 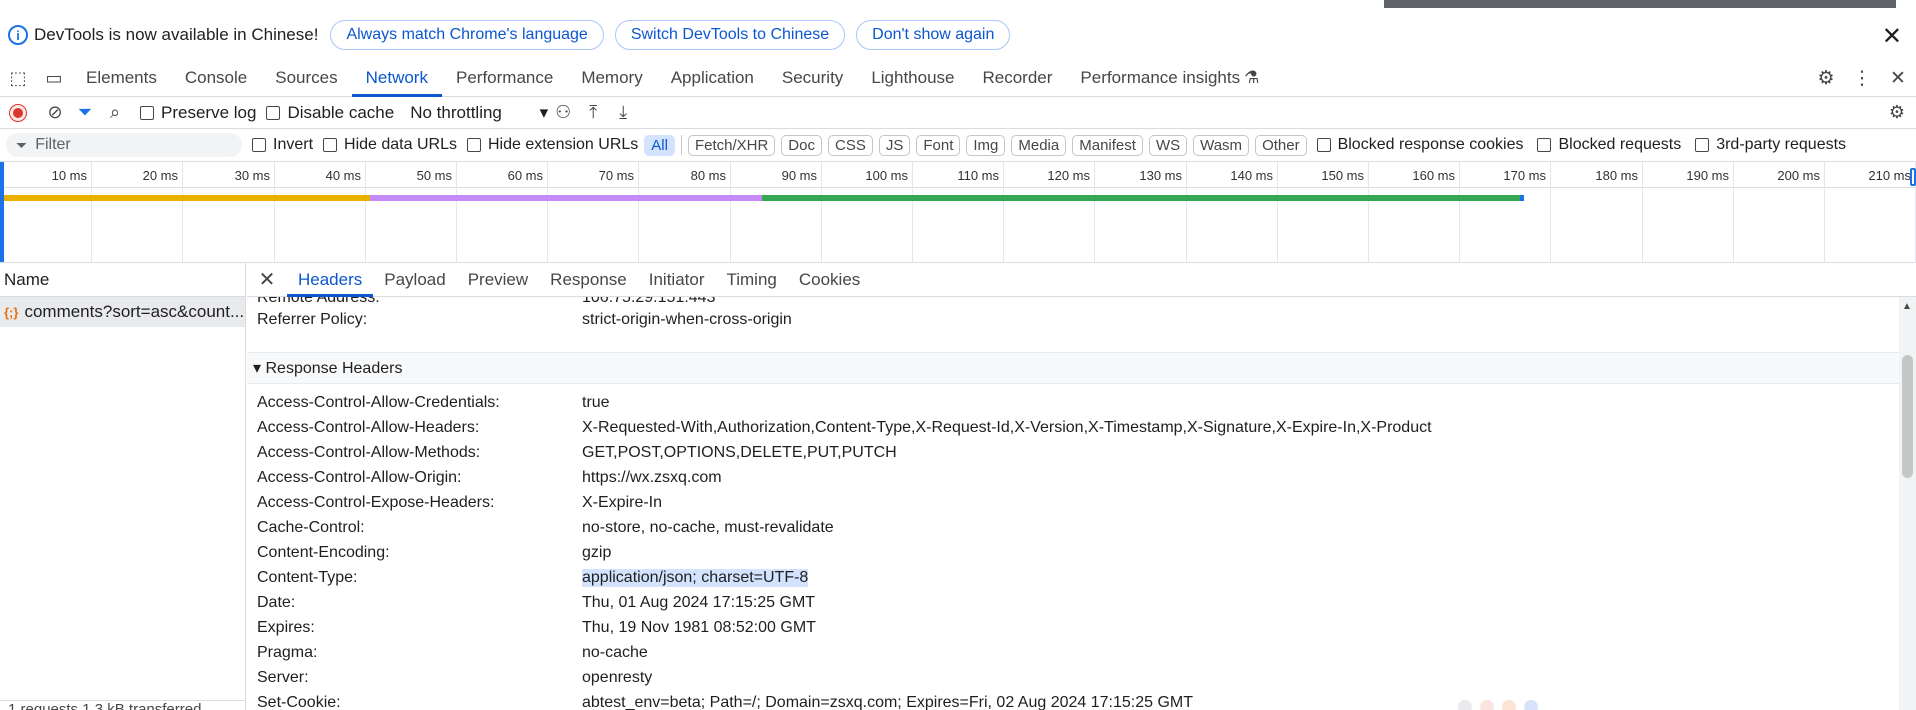 What do you see at coordinates (1907, 416) in the screenshot?
I see `scrollbar-thumb` at bounding box center [1907, 416].